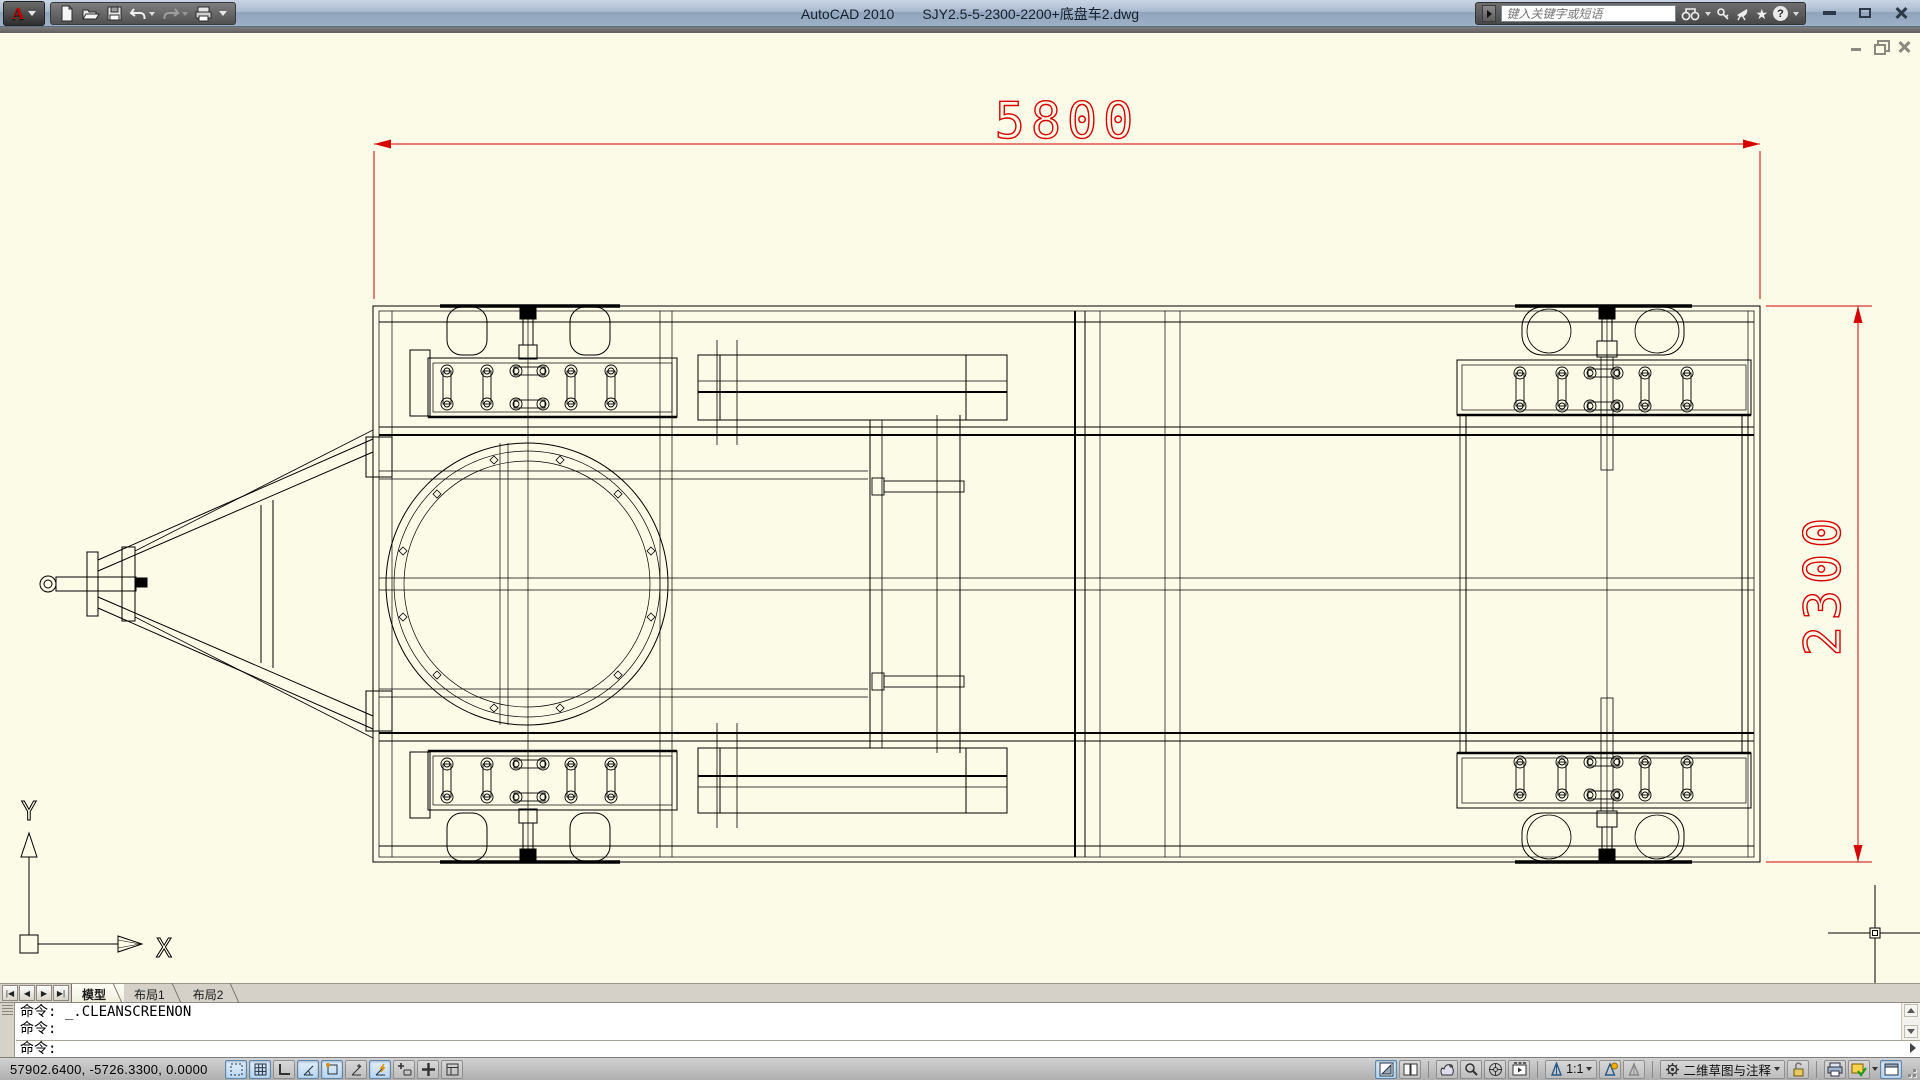  I want to click on object-snap-icon, so click(331, 1068).